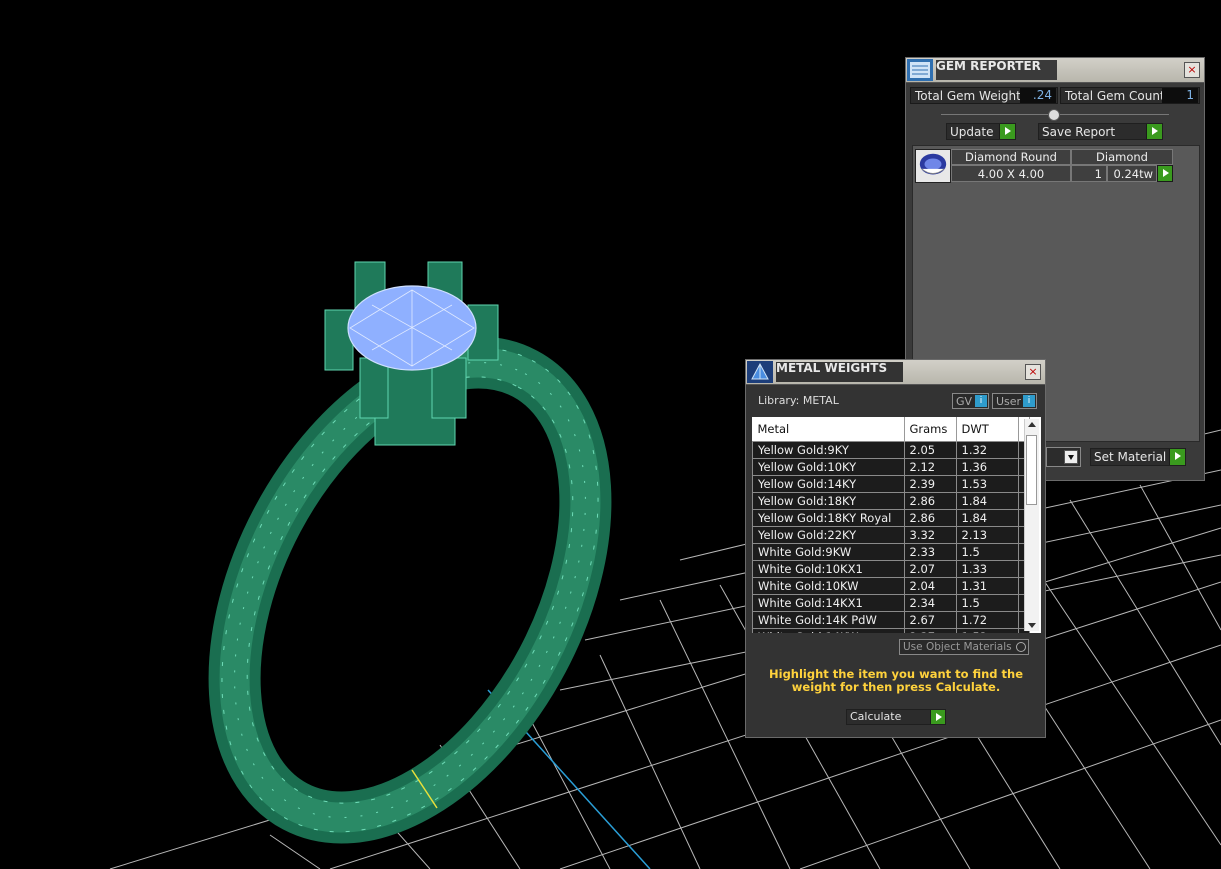  What do you see at coordinates (987, 450) in the screenshot?
I see `cell-dwt: 1.32` at bounding box center [987, 450].